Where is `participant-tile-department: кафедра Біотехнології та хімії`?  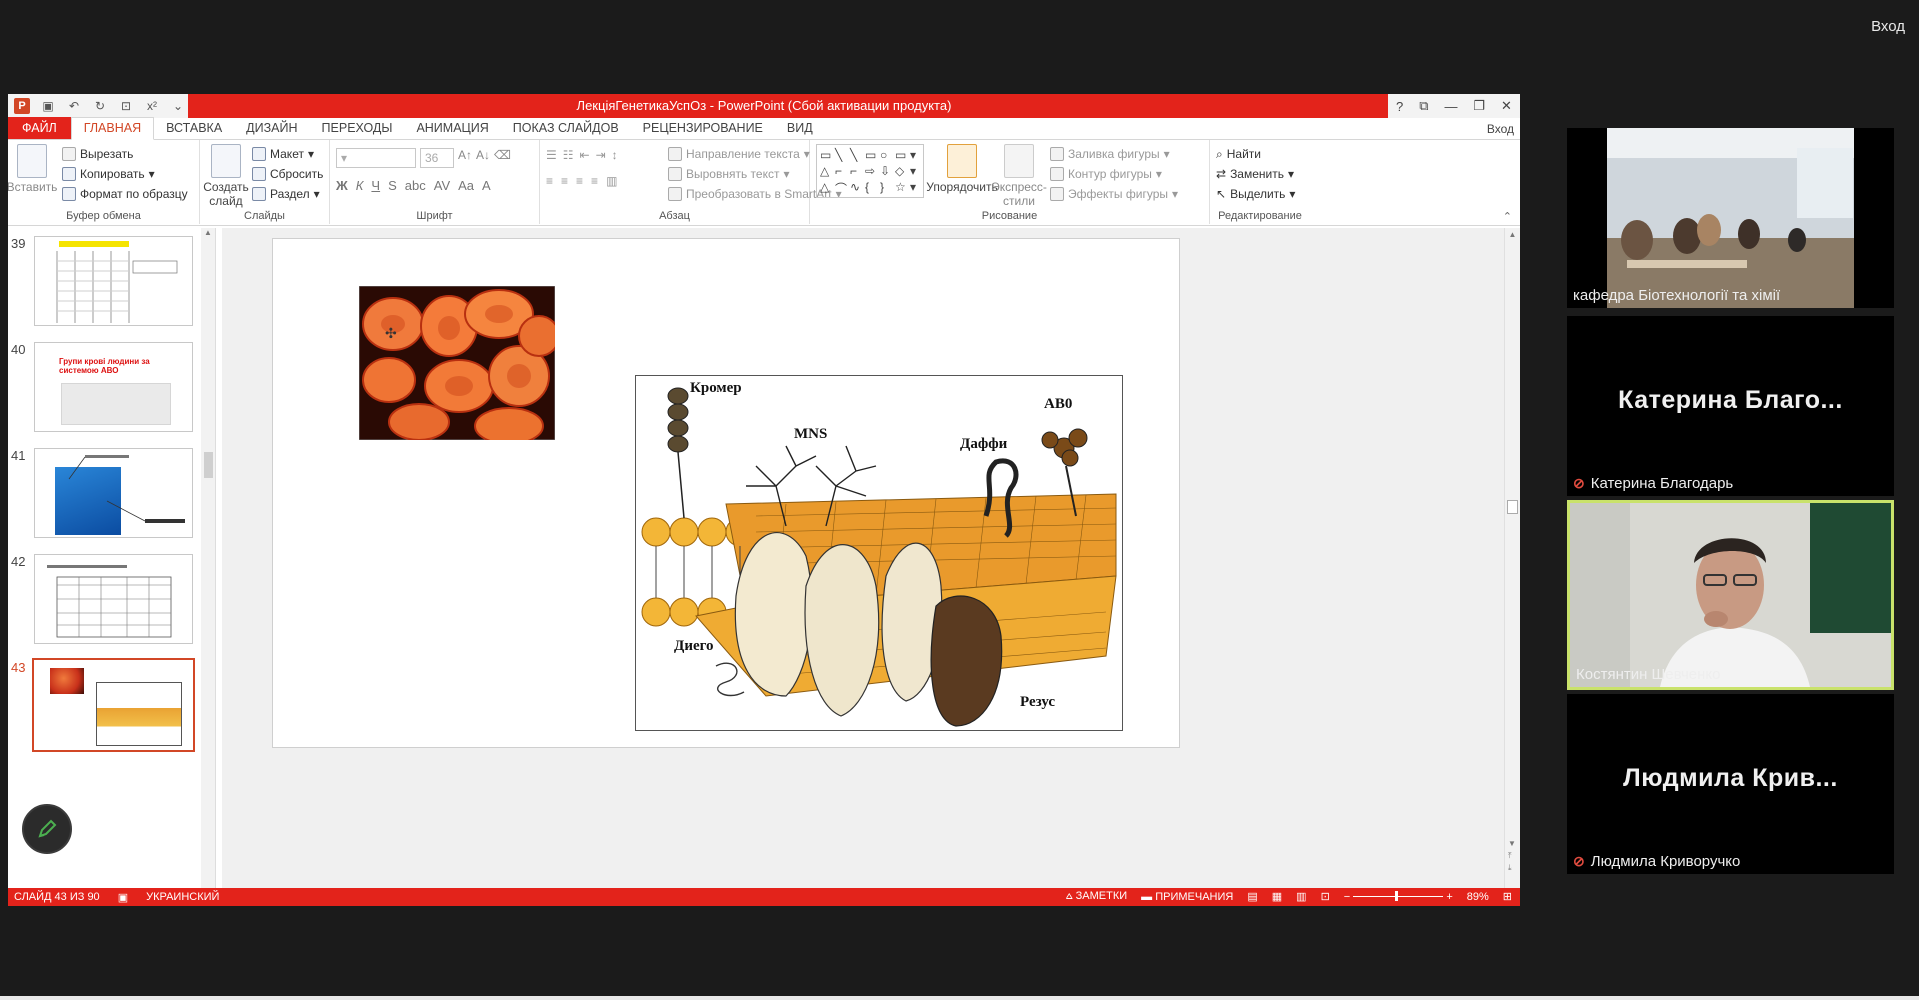
participant-tile-department: кафедра Біотехнології та хімії is located at coordinates (1730, 218).